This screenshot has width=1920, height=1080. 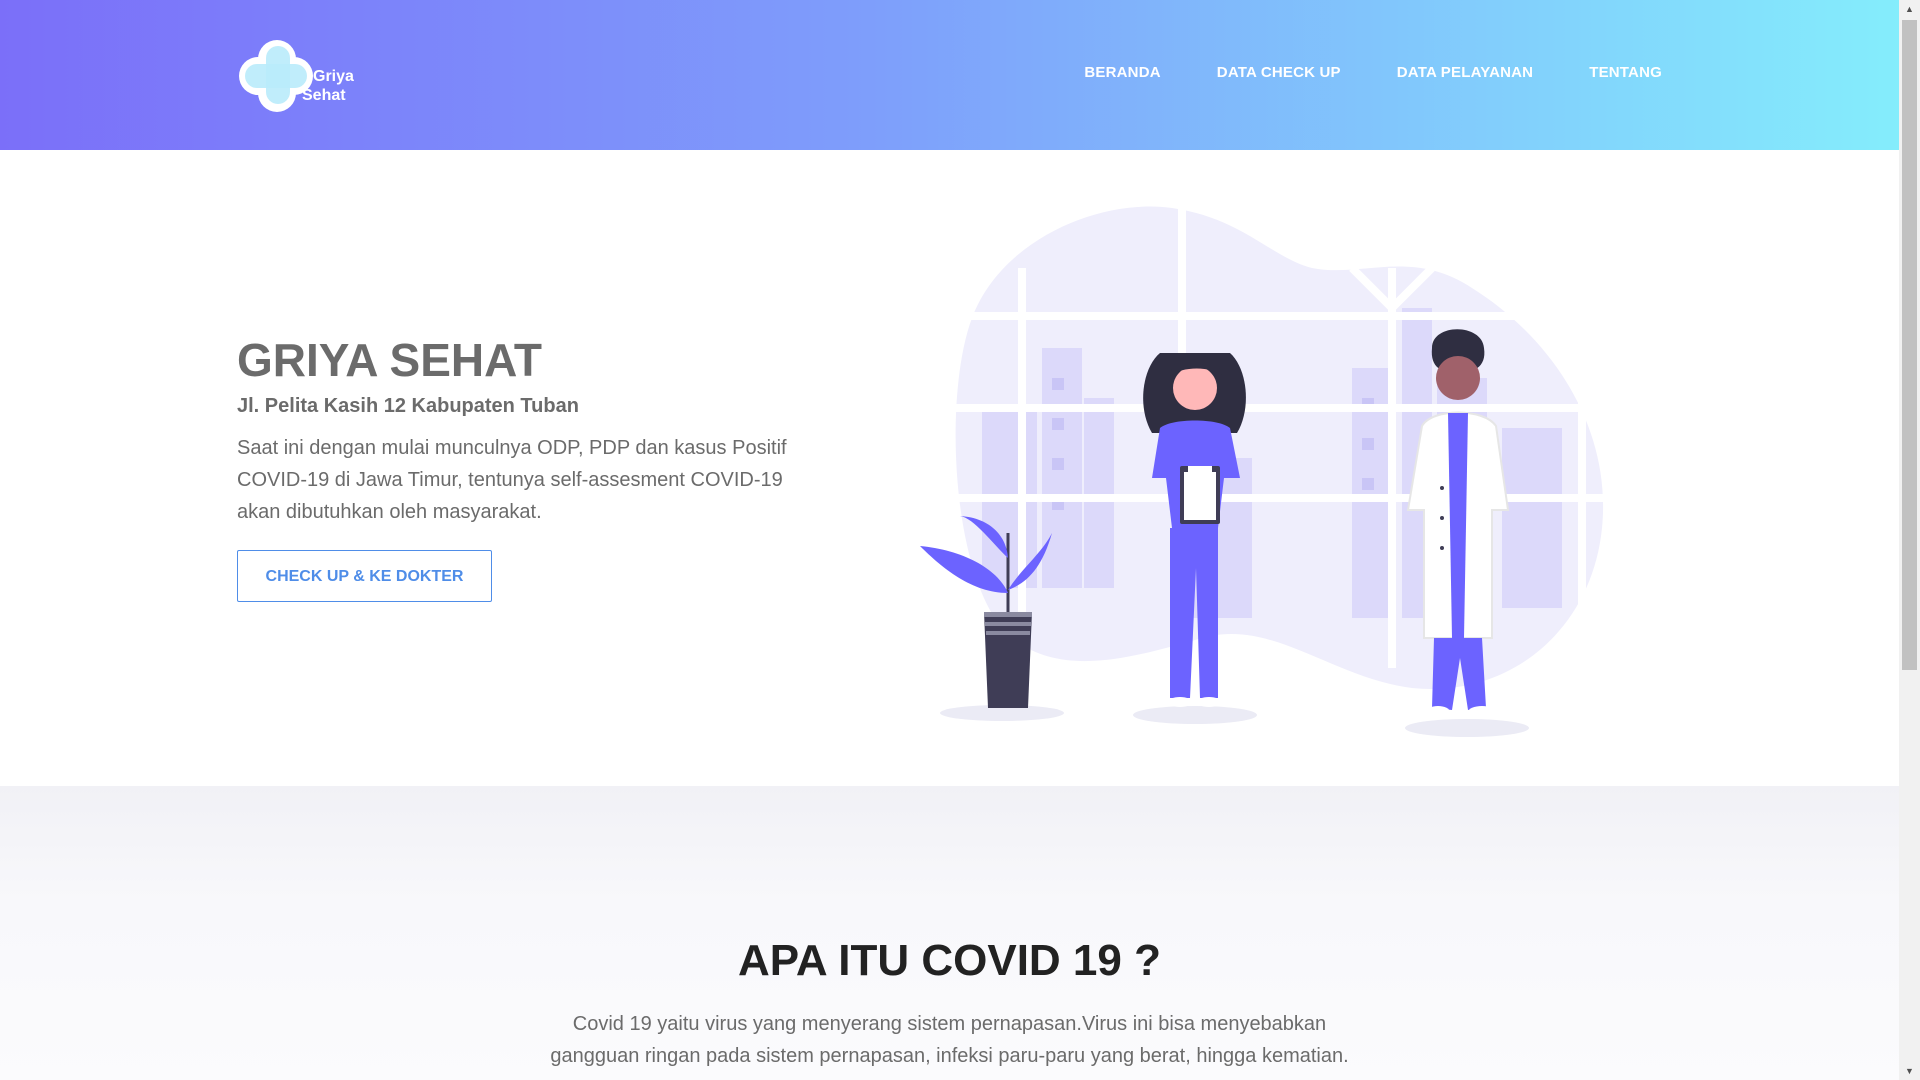 What do you see at coordinates (390, 360) in the screenshot?
I see `hero-title: GRIYA SEHAT` at bounding box center [390, 360].